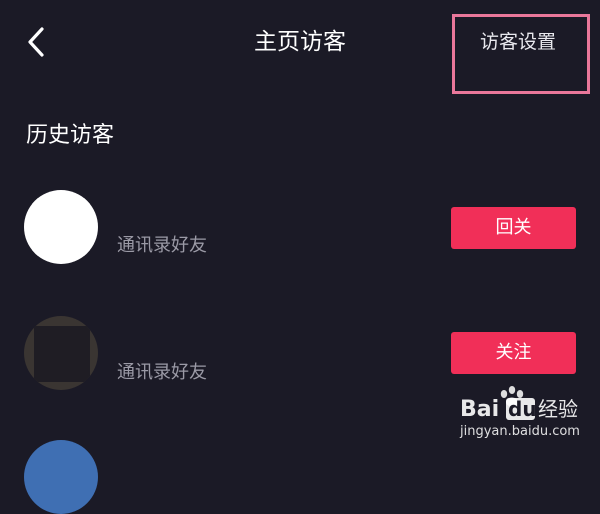  What do you see at coordinates (512, 396) in the screenshot?
I see `baidu-paw-icon` at bounding box center [512, 396].